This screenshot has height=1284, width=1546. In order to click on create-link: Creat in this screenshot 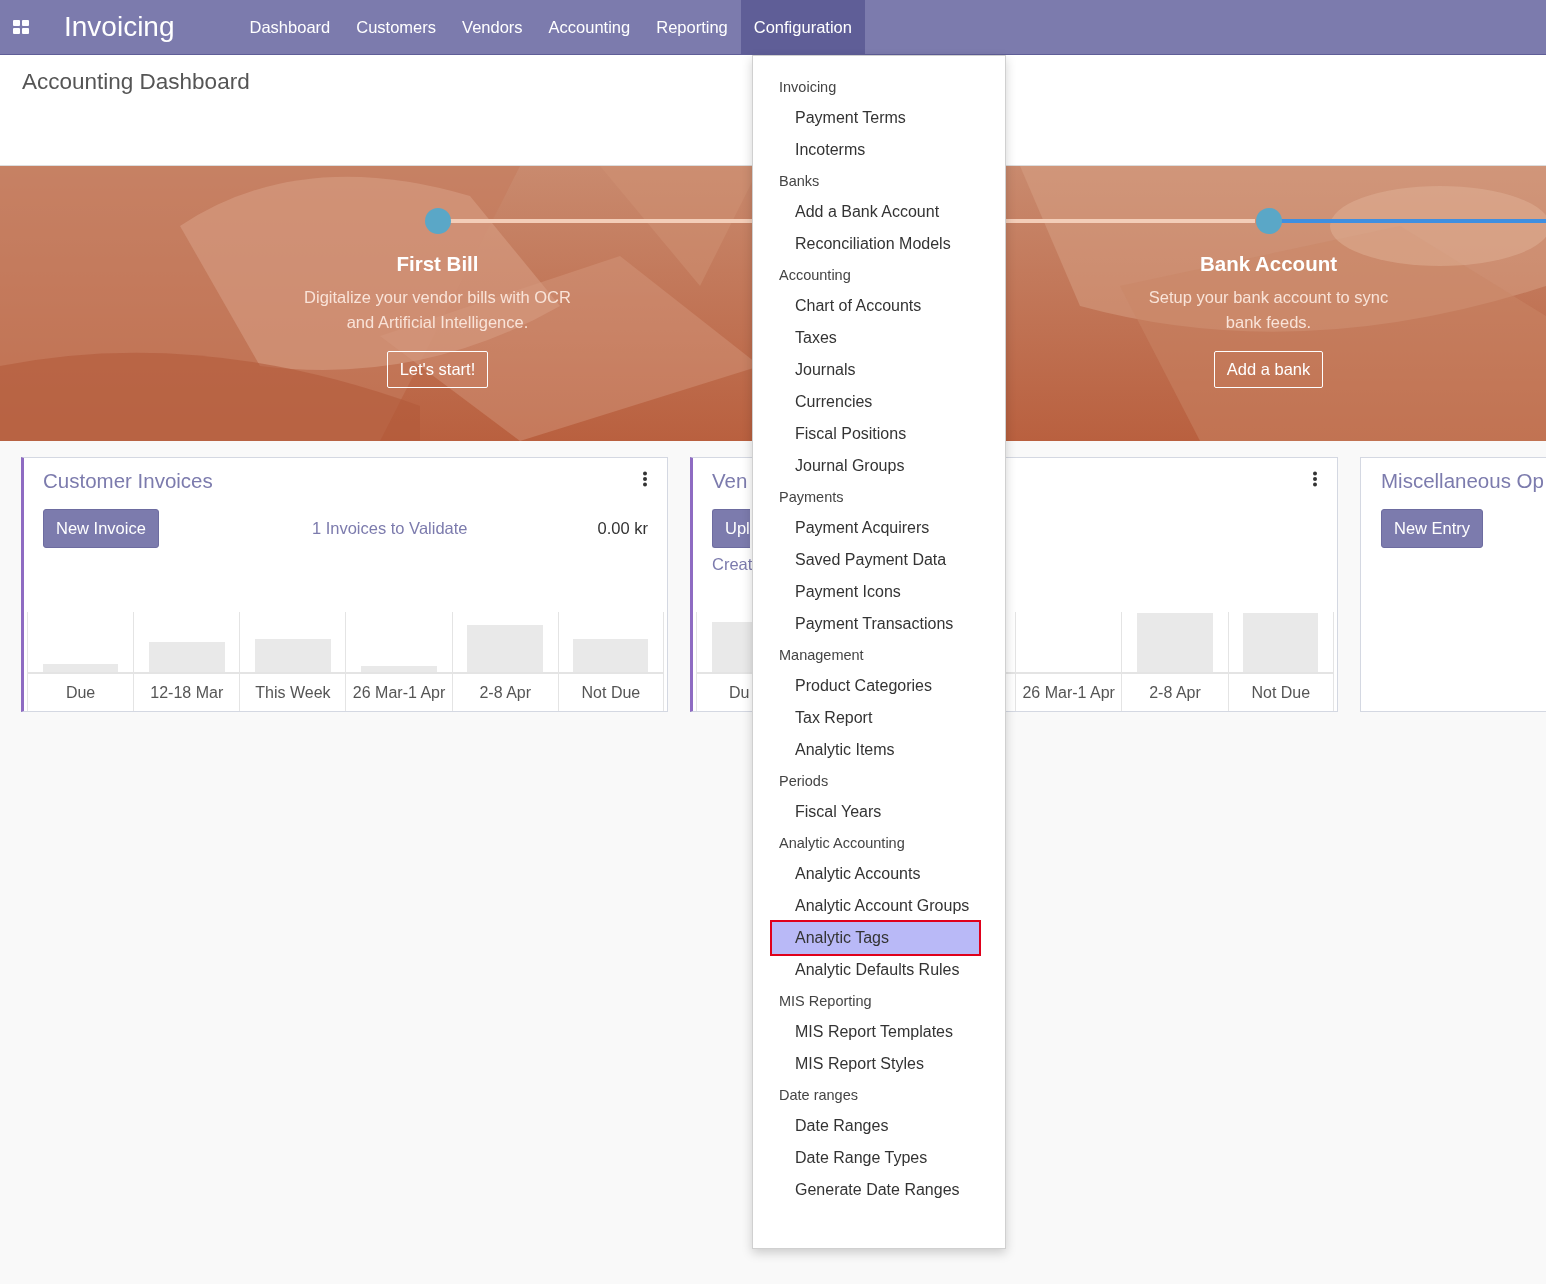, I will do `click(732, 564)`.